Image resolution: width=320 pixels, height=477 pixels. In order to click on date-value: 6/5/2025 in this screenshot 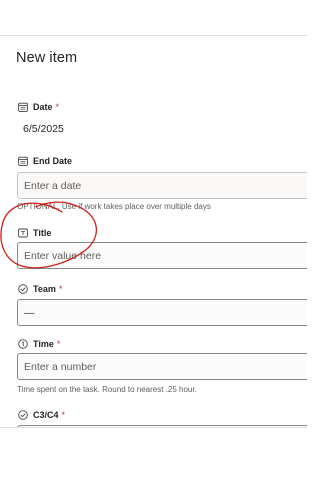, I will do `click(43, 129)`.